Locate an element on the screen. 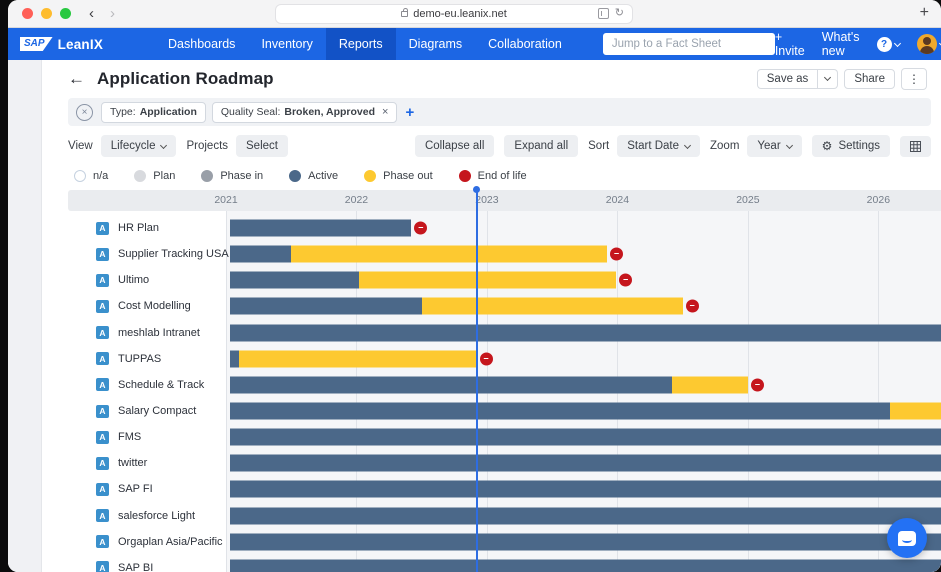 The image size is (941, 572). filter-chip-1: Quality Seal: Broken, Approved × is located at coordinates (304, 112).